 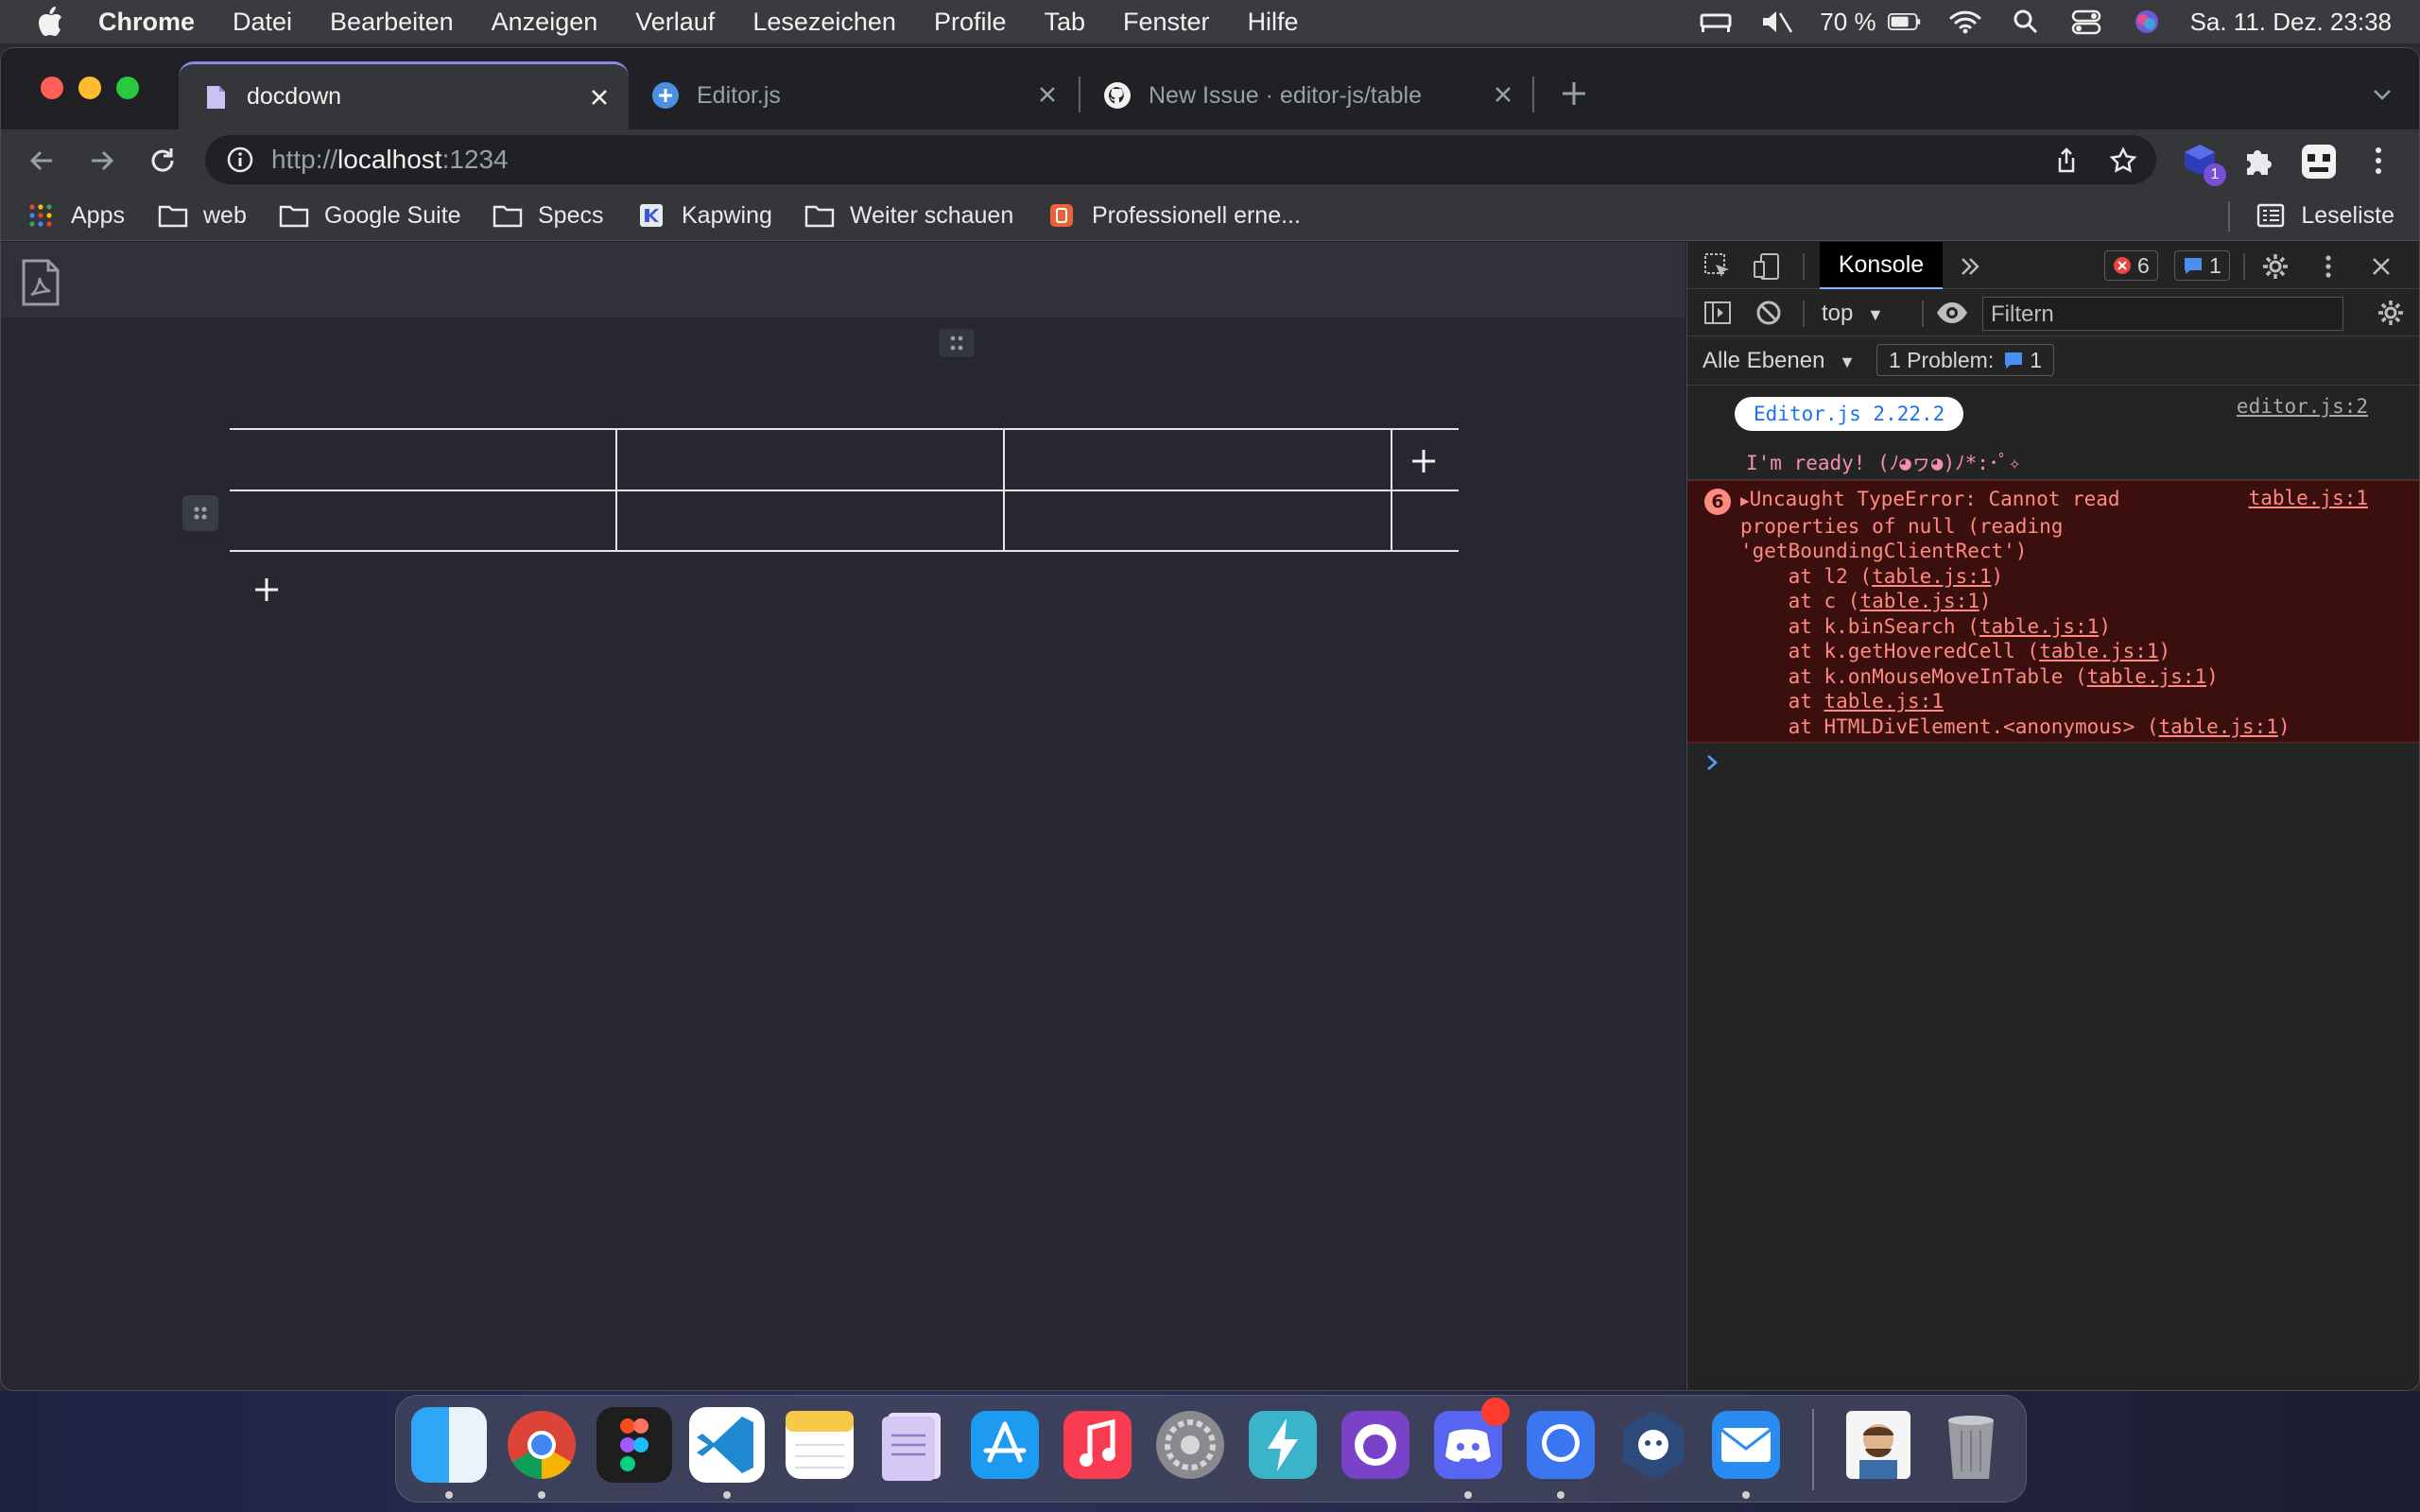 What do you see at coordinates (1167, 22) in the screenshot?
I see `menu-fenster: Fenster` at bounding box center [1167, 22].